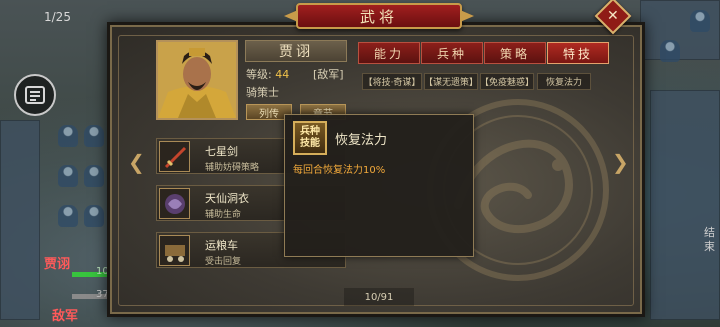  I want to click on tab-strategy: 策略, so click(515, 53).